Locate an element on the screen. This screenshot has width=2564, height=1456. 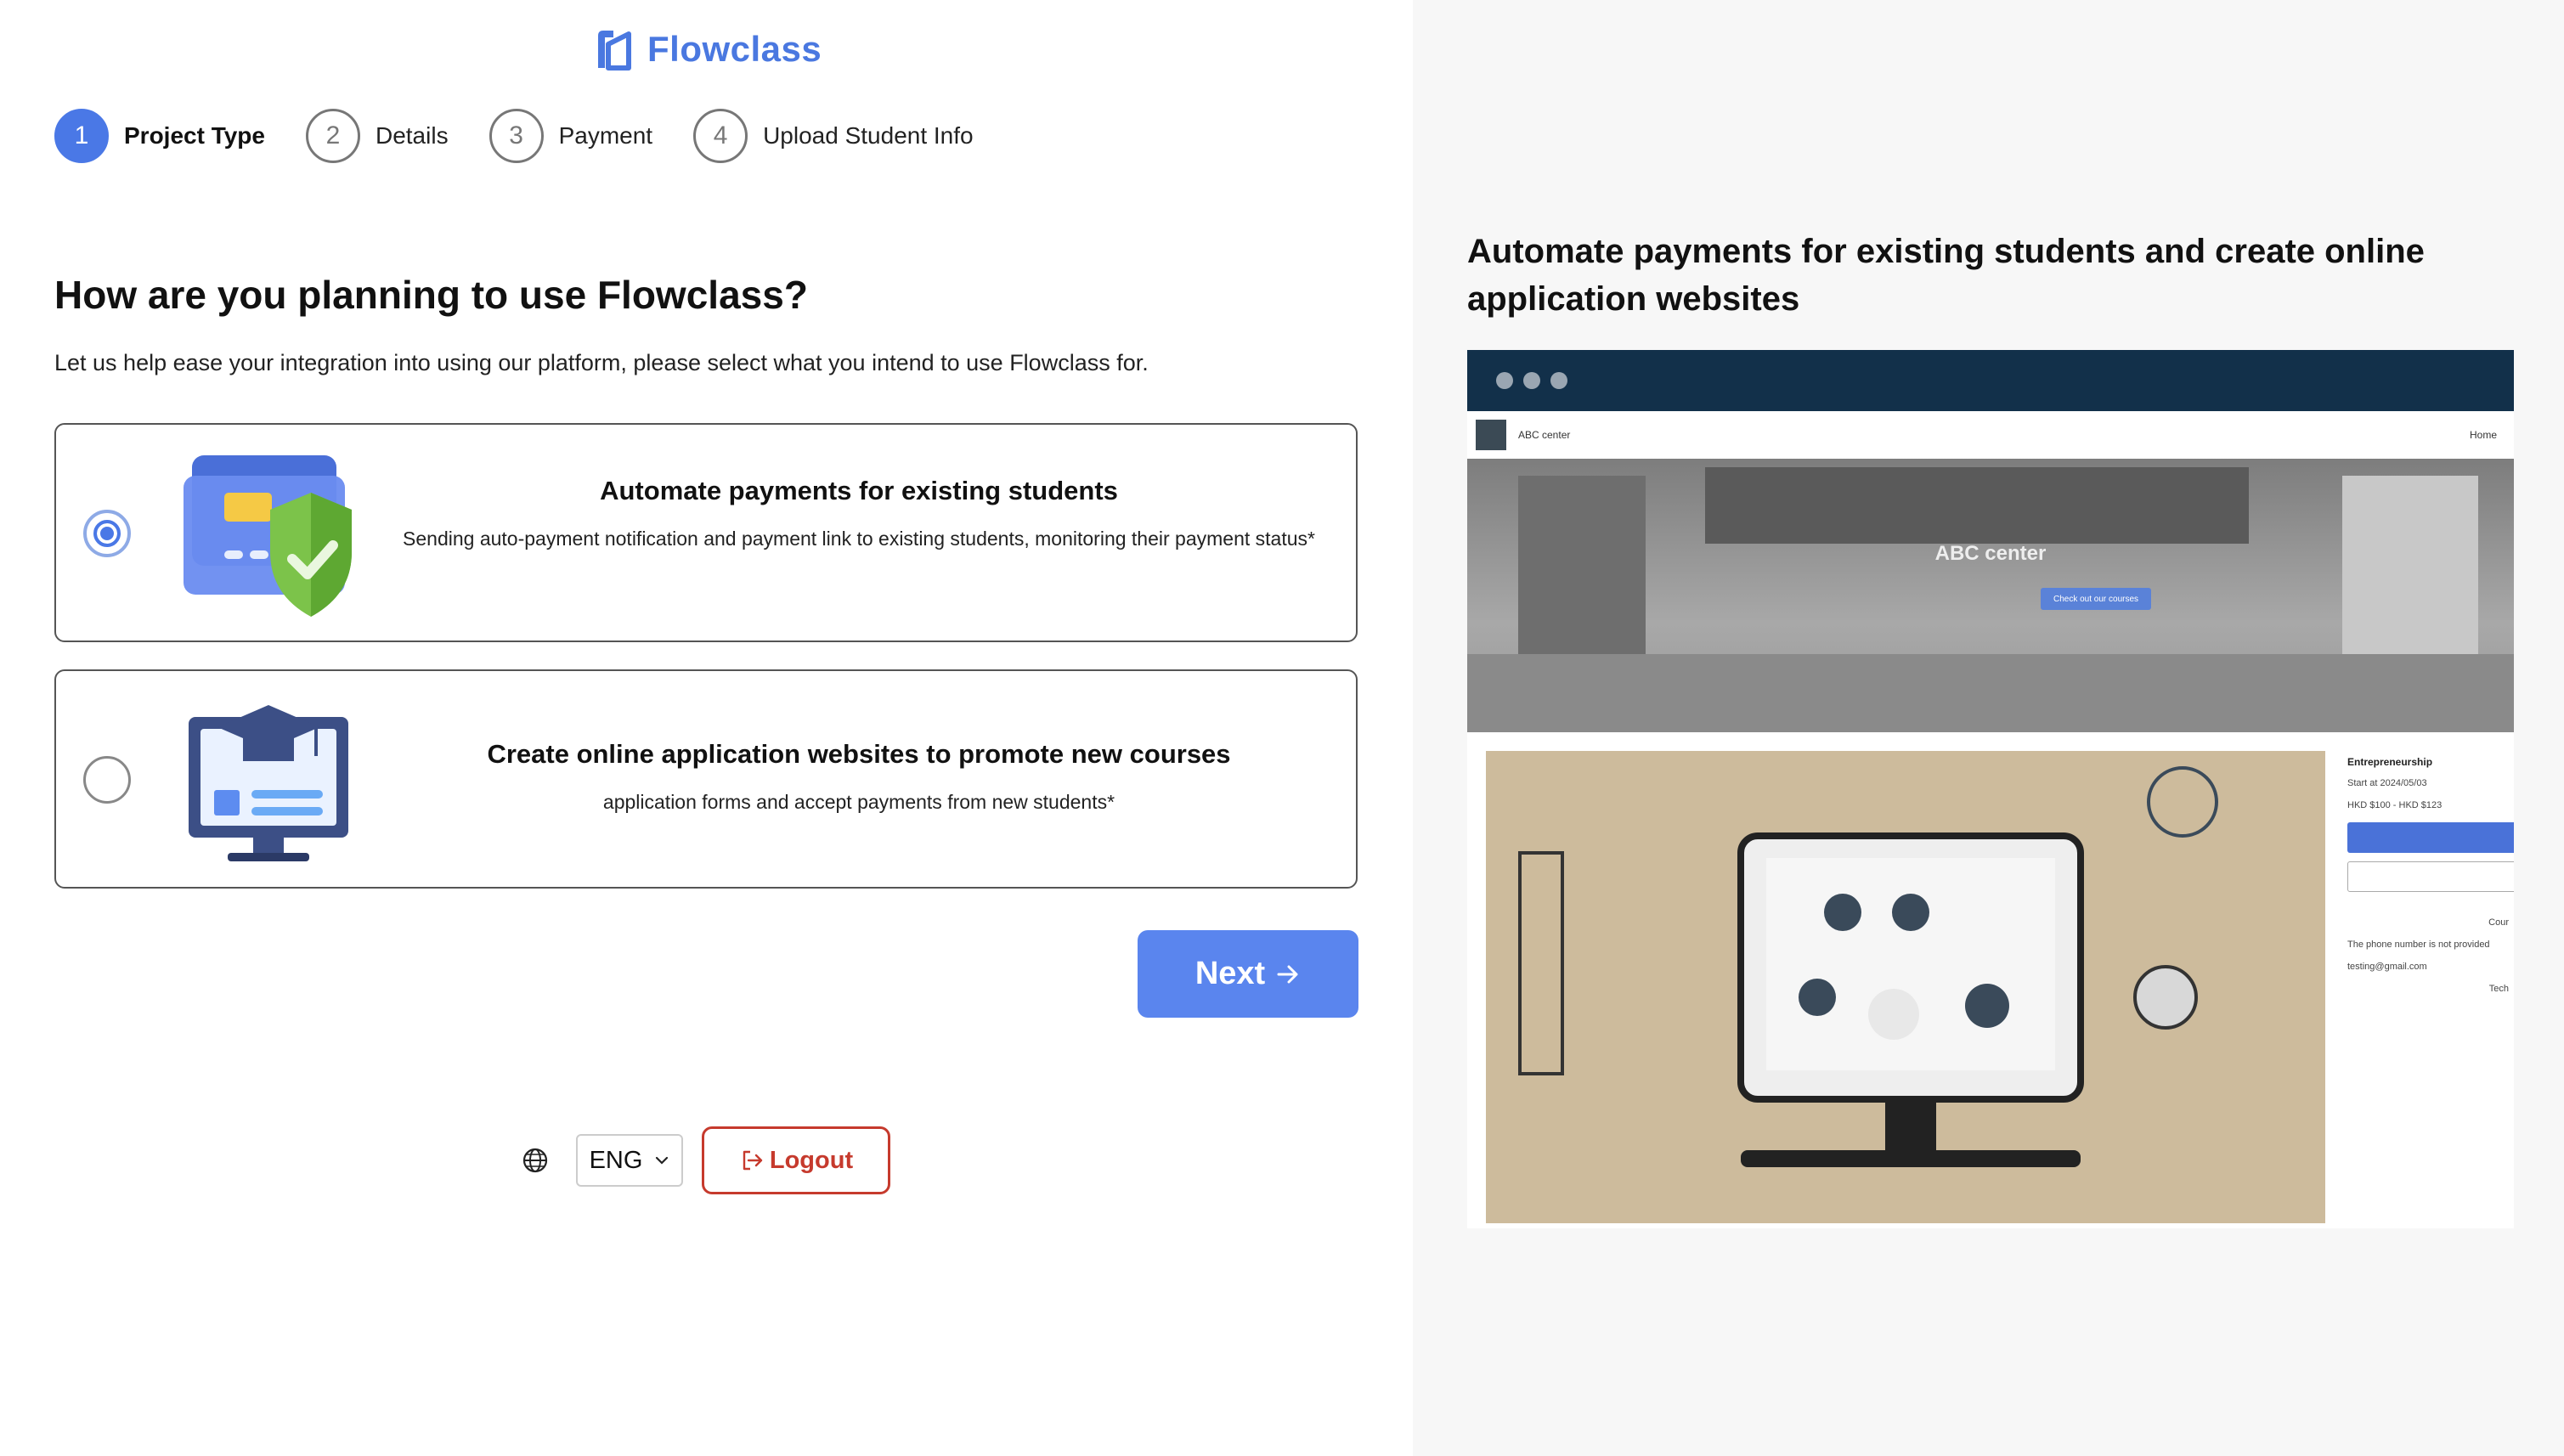
step-label: Details is located at coordinates (412, 135).